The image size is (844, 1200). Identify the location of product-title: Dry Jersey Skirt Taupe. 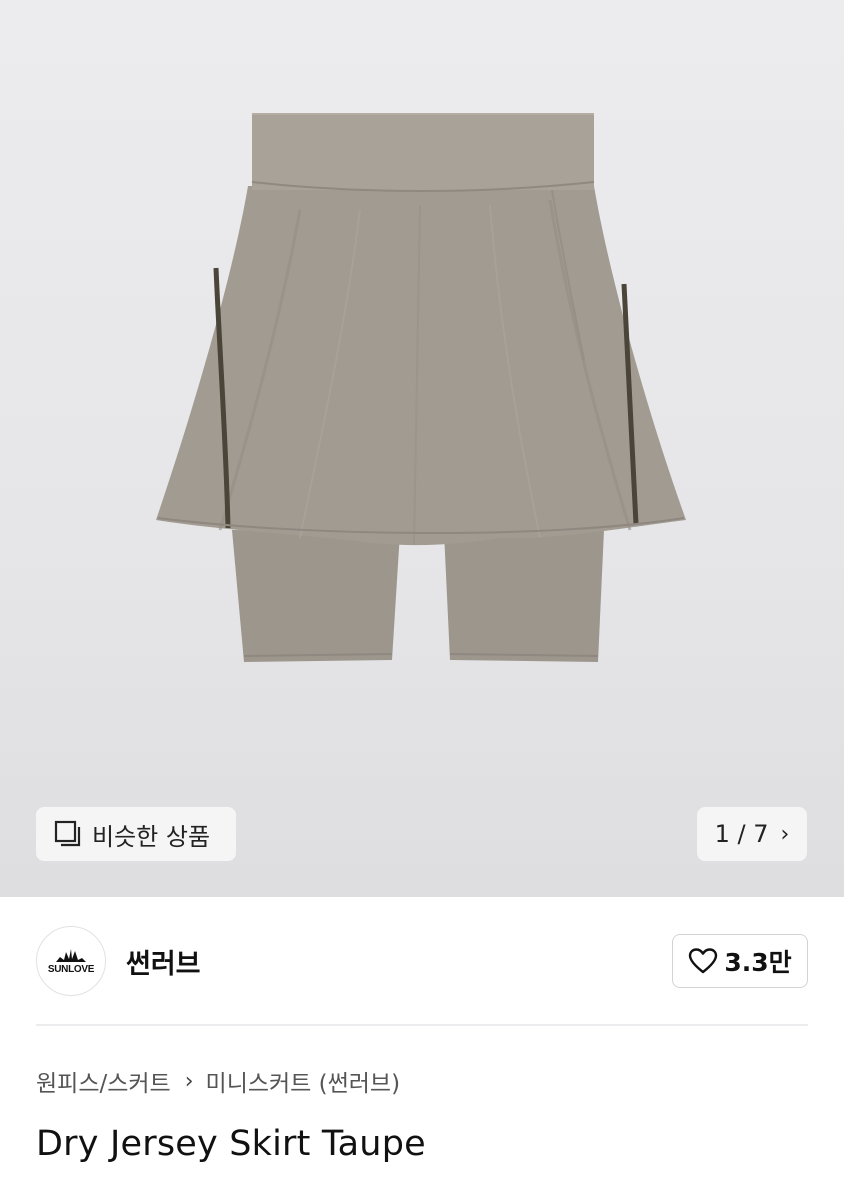
(231, 1144).